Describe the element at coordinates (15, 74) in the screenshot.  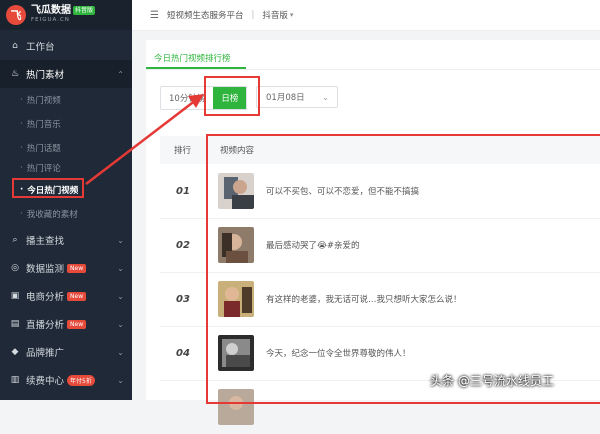
I see `fire-icon: ♨` at that location.